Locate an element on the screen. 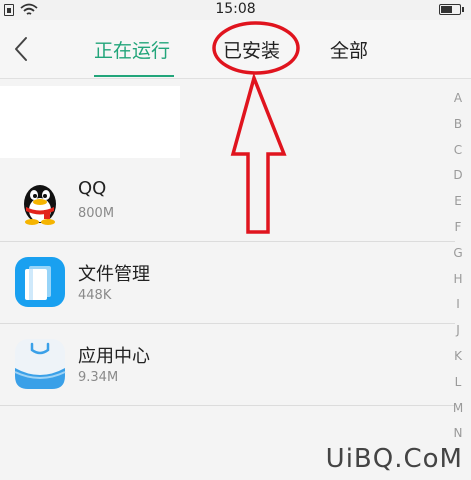 This screenshot has height=480, width=471. index-letter: K is located at coordinates (458, 357).